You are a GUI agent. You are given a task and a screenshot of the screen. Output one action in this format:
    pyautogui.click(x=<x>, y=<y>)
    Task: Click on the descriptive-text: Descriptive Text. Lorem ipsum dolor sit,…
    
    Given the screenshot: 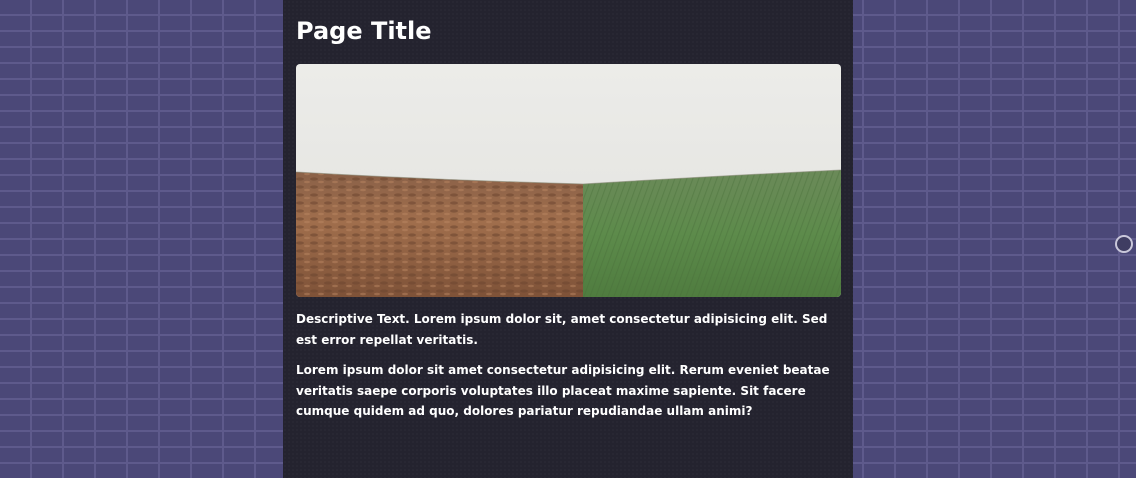 What is the action you would take?
    pyautogui.click(x=562, y=329)
    